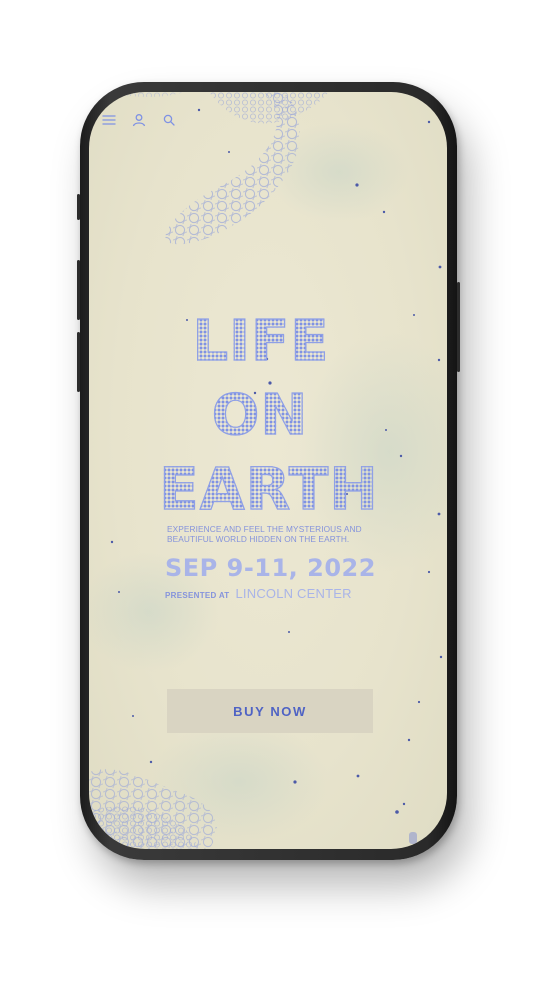  What do you see at coordinates (458, 327) in the screenshot?
I see `power-button` at bounding box center [458, 327].